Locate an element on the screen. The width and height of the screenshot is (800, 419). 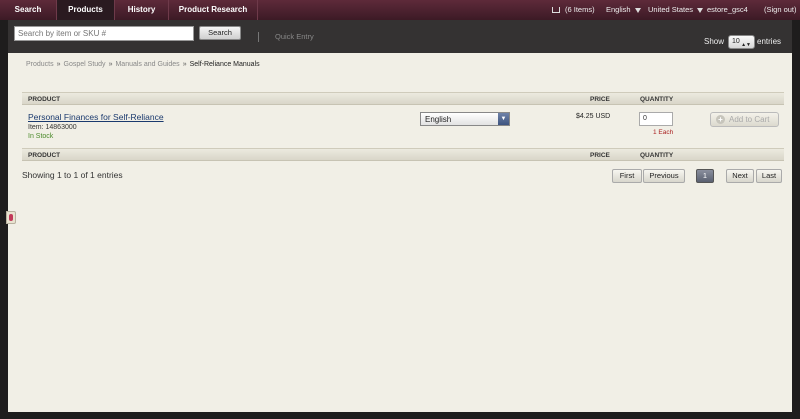
entries-label: entries is located at coordinates (769, 41).